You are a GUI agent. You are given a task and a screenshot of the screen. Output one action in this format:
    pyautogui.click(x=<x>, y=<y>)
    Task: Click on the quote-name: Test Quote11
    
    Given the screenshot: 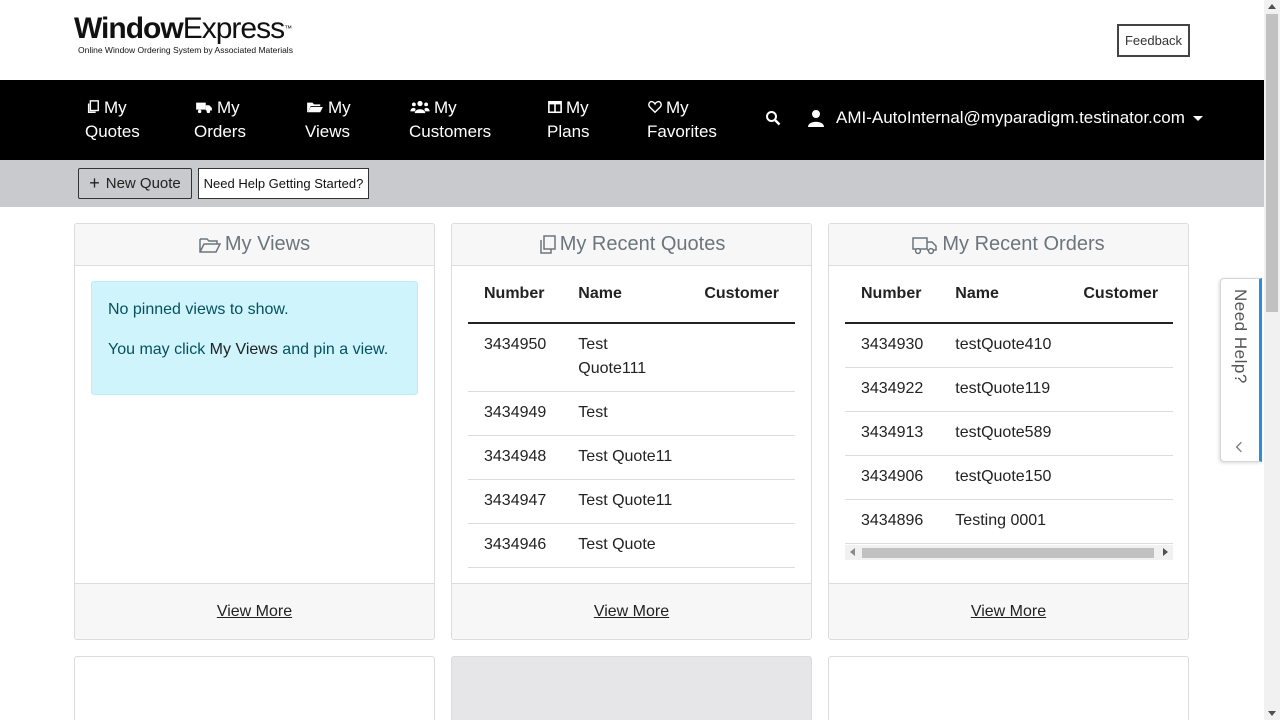 What is the action you would take?
    pyautogui.click(x=625, y=501)
    